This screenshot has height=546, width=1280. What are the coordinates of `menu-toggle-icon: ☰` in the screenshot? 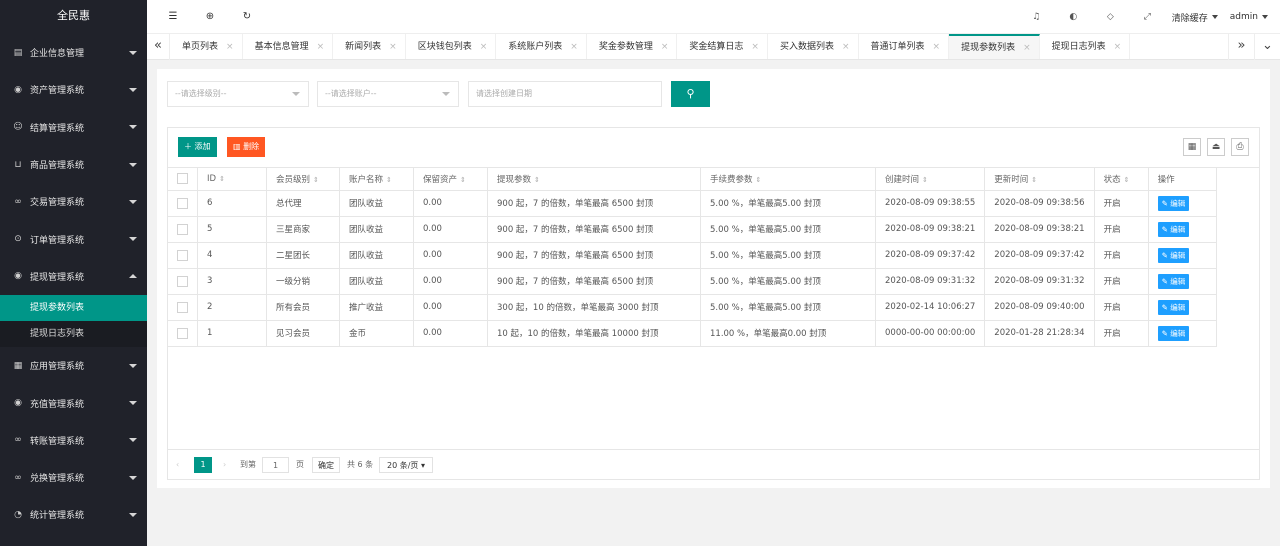 It's located at (173, 17).